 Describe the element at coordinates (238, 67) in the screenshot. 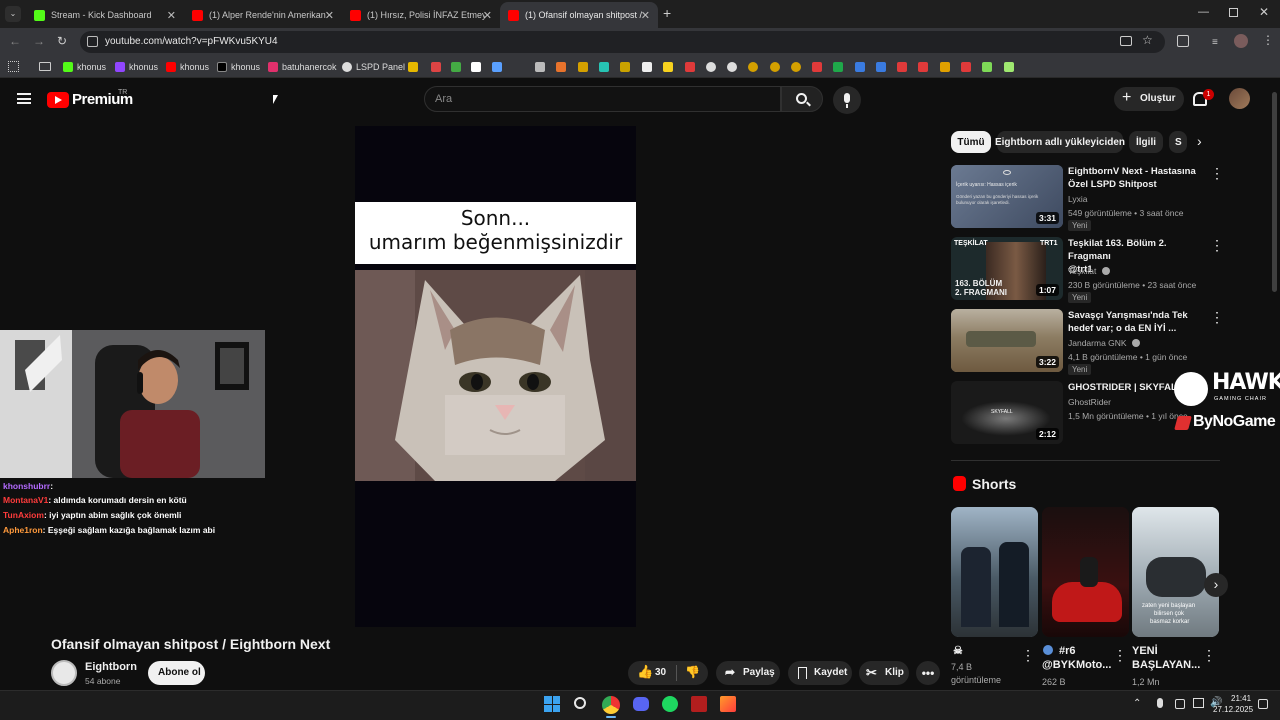

I see `bookmark-khonus-x: khonus` at that location.